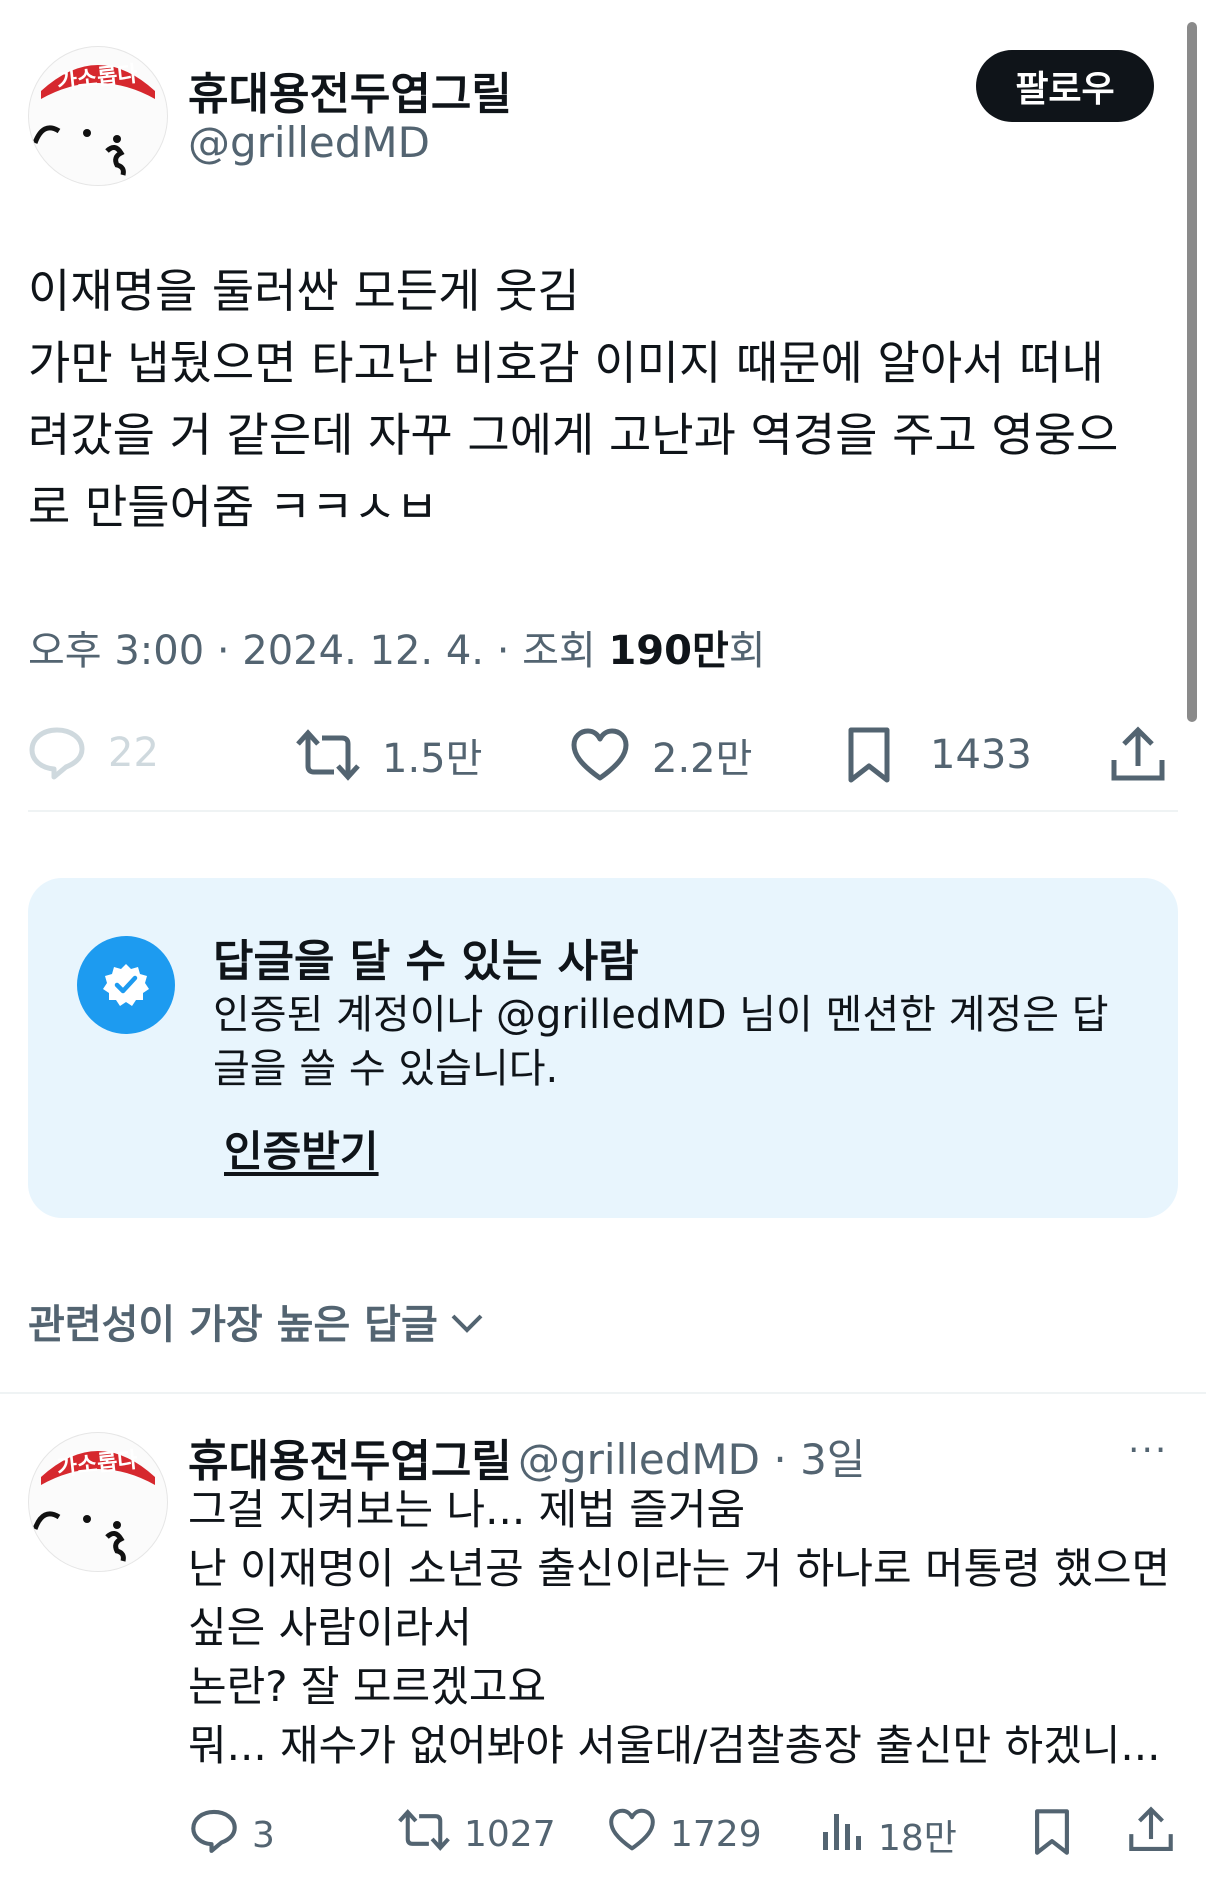 The image size is (1206, 1885). What do you see at coordinates (98, 116) in the screenshot?
I see `avatar: 가소롭다` at bounding box center [98, 116].